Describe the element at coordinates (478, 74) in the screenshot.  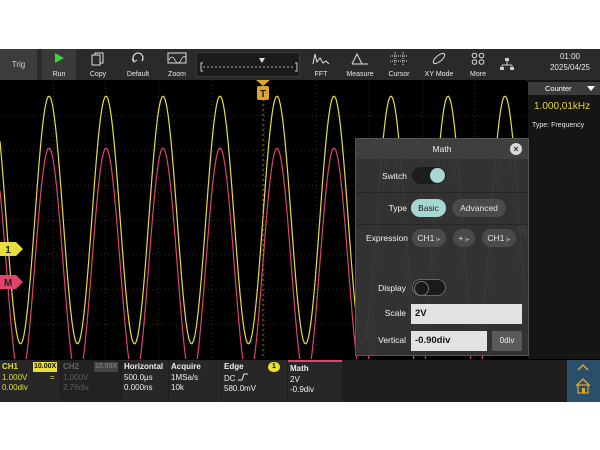
I see `more-label: More` at that location.